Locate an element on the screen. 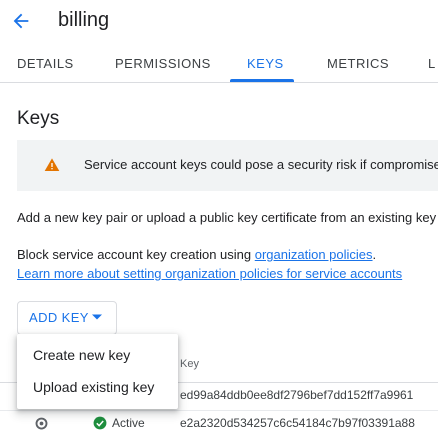 The height and width of the screenshot is (438, 438). back-arrow-icon is located at coordinates (21, 21).